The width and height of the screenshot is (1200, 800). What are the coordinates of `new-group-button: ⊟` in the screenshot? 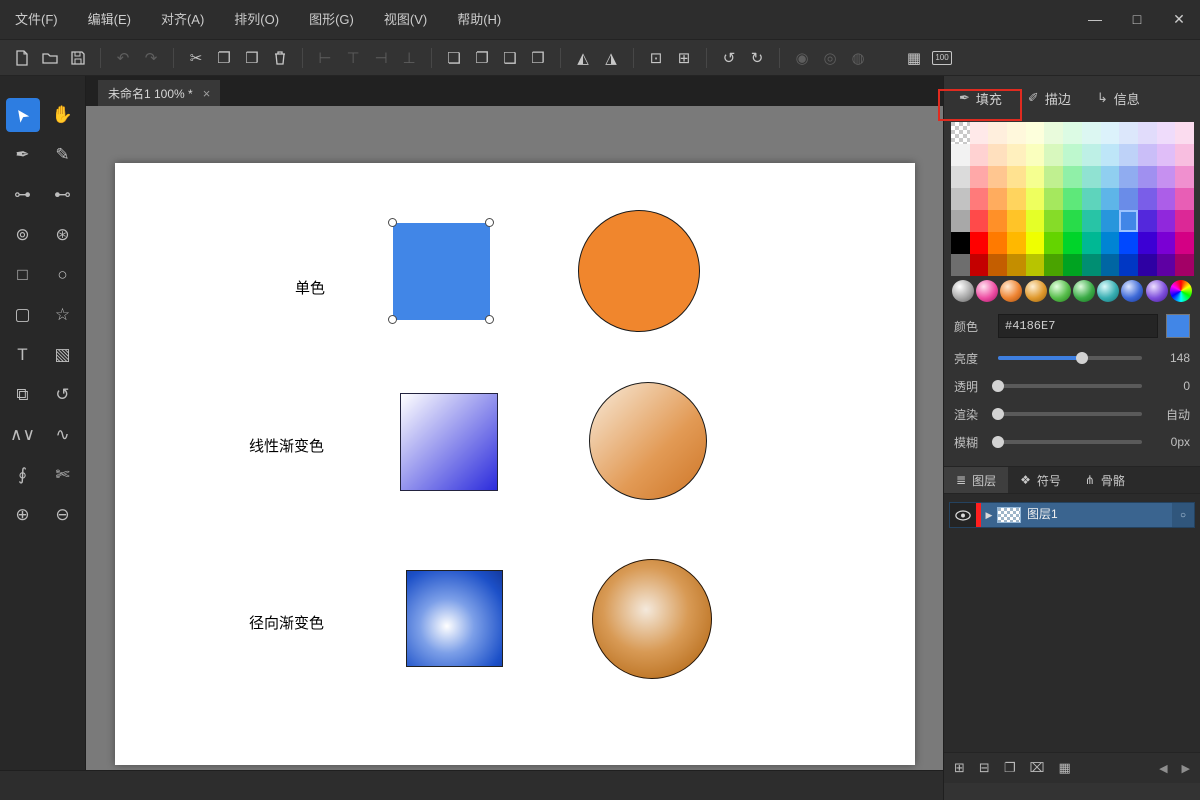 It's located at (984, 768).